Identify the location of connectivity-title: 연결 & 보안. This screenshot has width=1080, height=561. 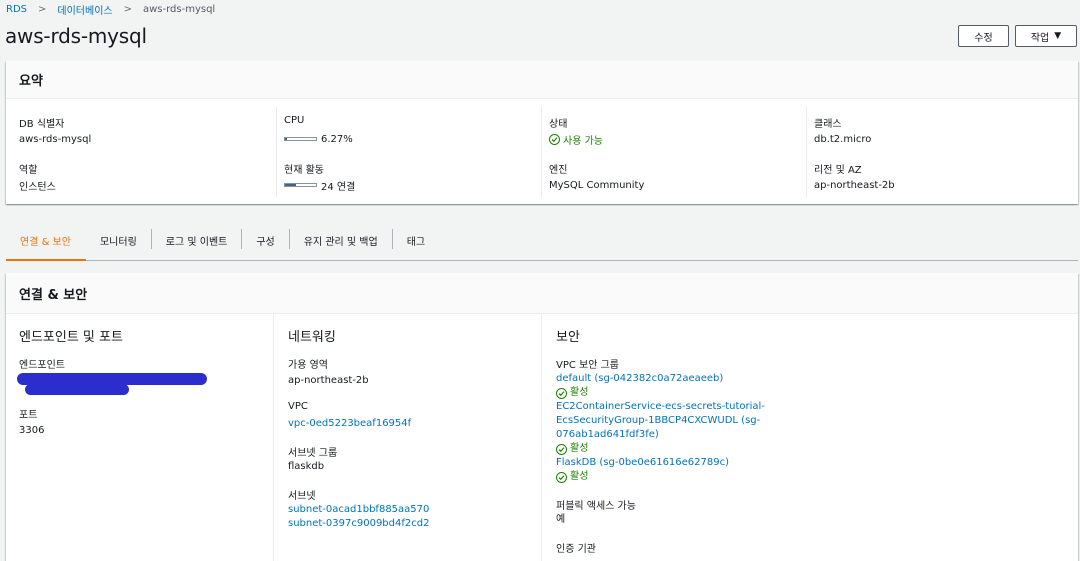
(542, 293).